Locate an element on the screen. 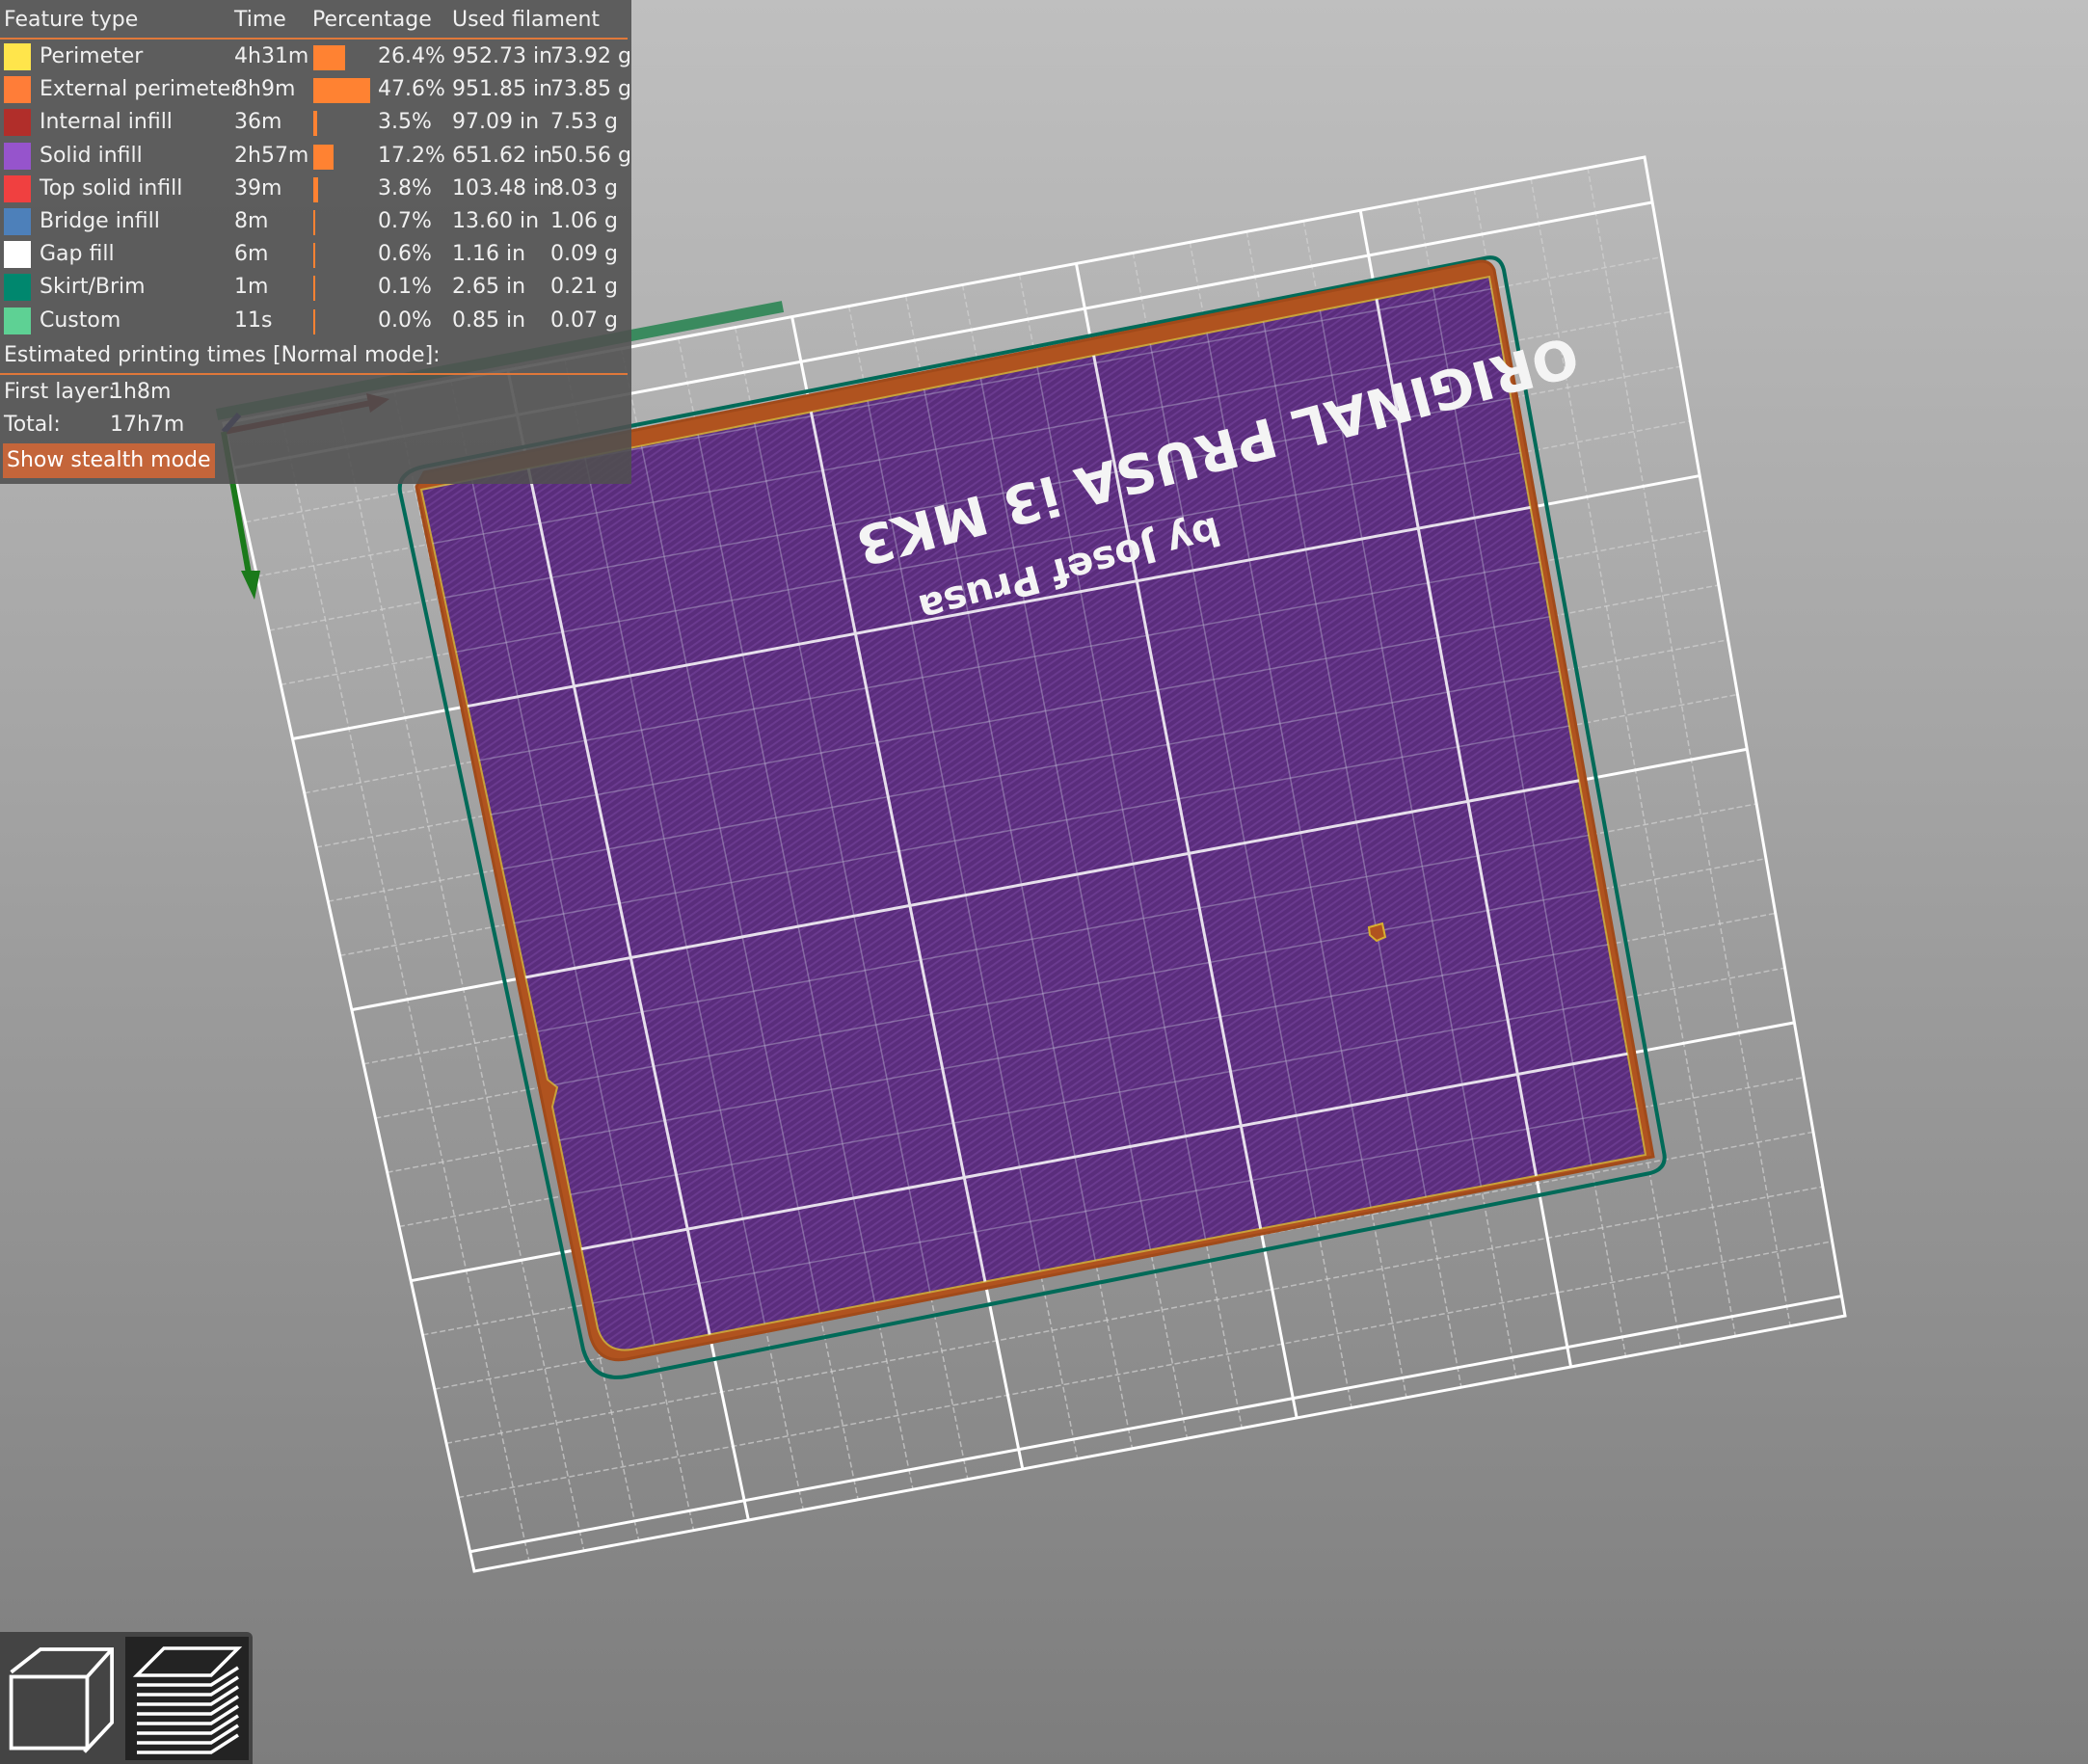 This screenshot has height=1764, width=2088. feature-name: Skirt/Brim is located at coordinates (93, 287).